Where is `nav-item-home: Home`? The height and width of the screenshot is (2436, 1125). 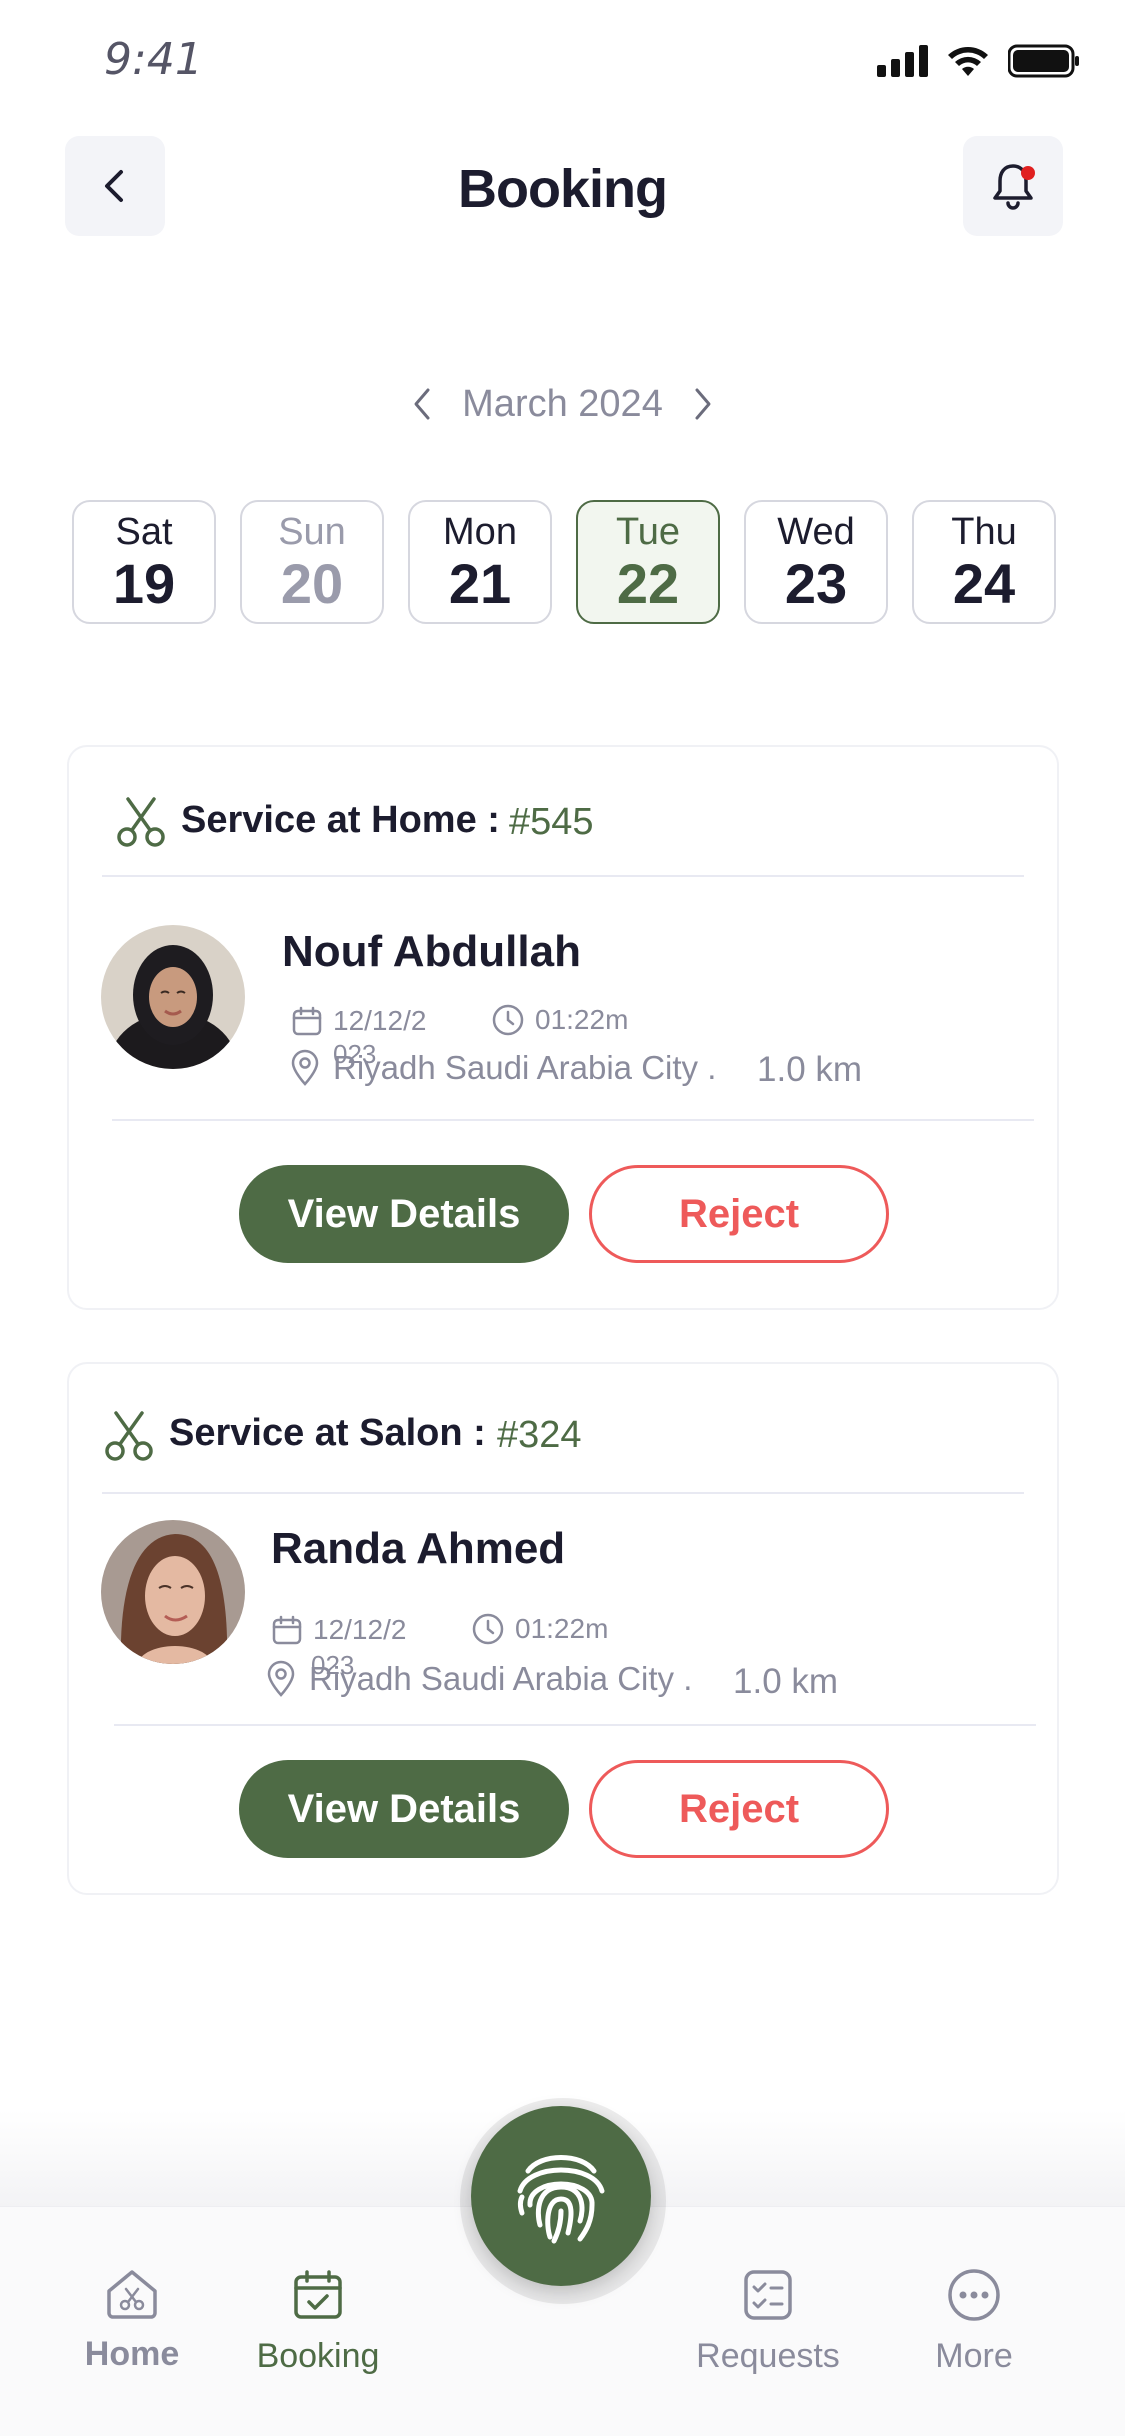
nav-item-home: Home is located at coordinates (132, 2320).